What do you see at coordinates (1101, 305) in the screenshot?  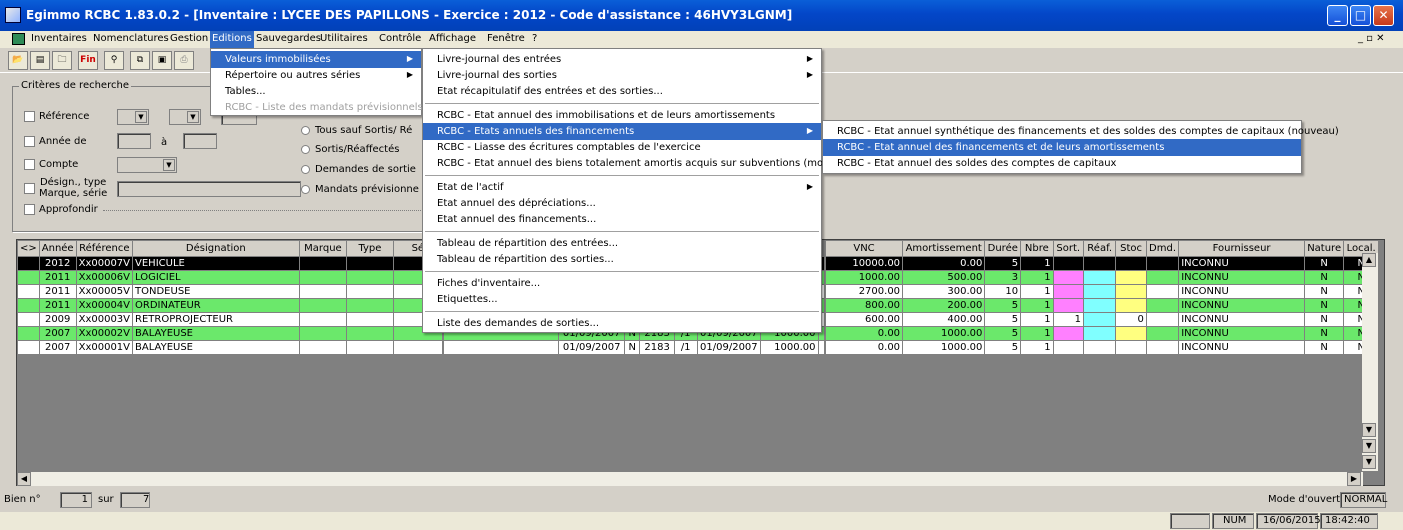 I see `table-row: 800.00200.0051INCONNUNN` at bounding box center [1101, 305].